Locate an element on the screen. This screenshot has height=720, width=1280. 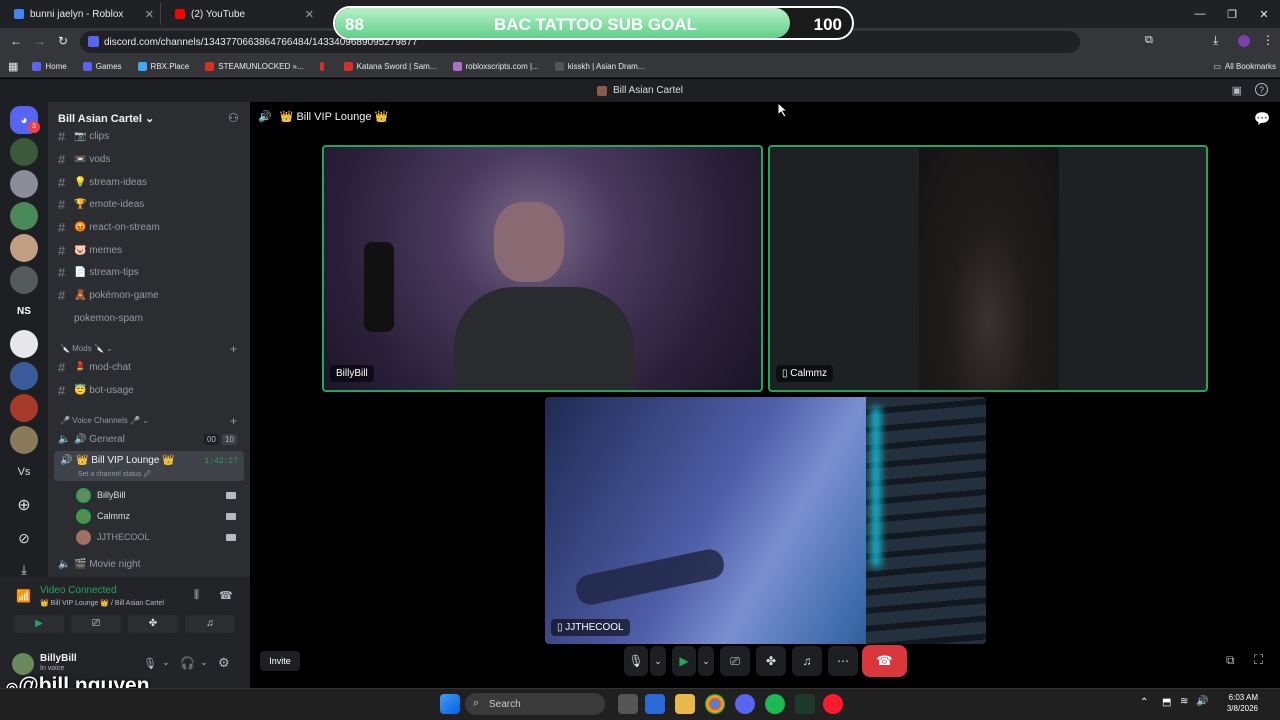
file-explorer-icon is located at coordinates (685, 704).